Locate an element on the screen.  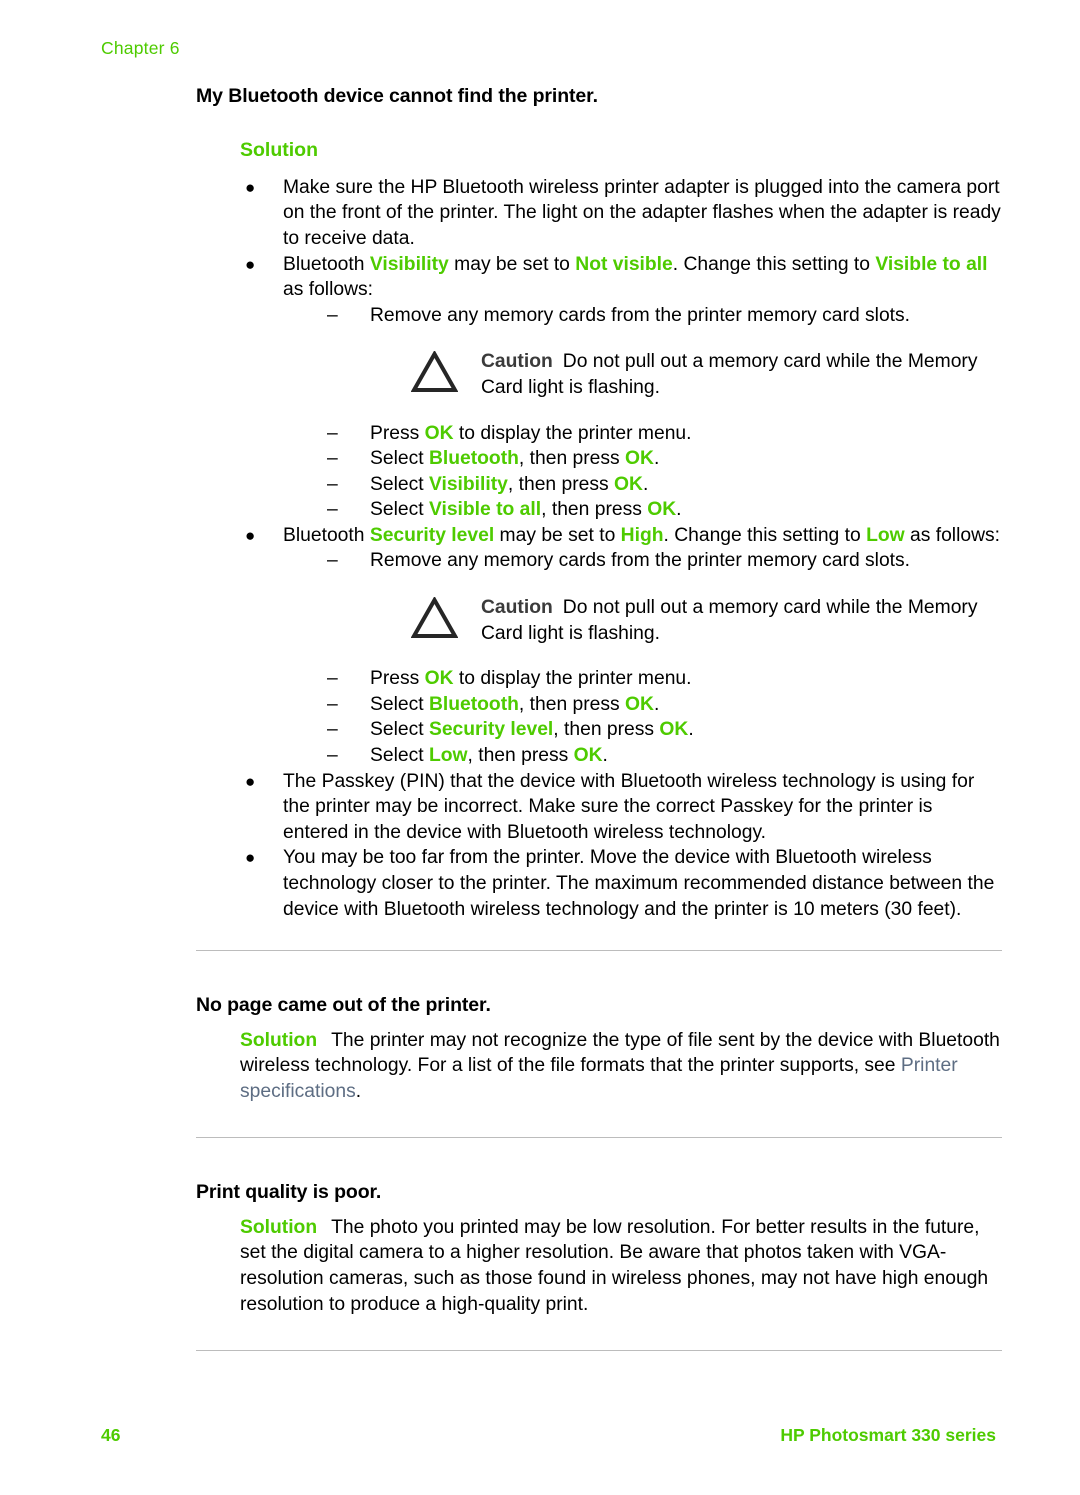
page-number: 46 is located at coordinates (111, 1435).